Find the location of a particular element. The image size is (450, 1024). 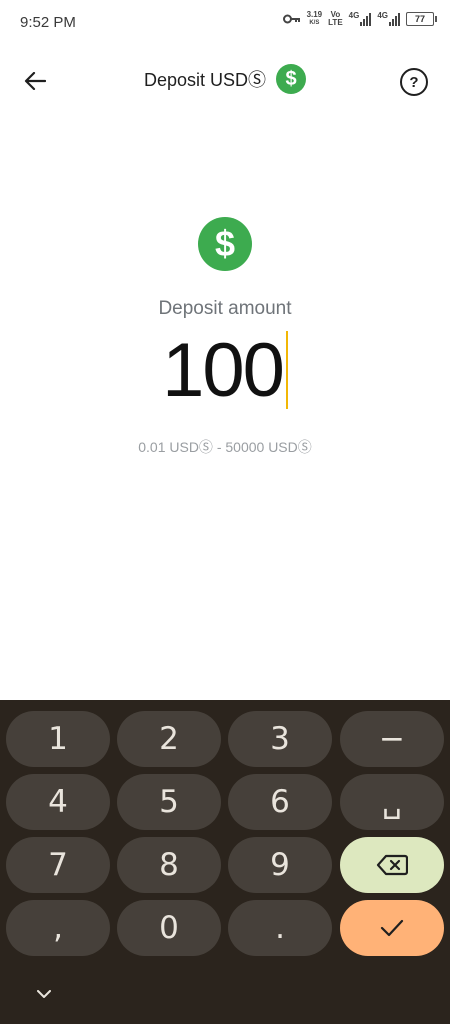

text-cursor is located at coordinates (286, 370).